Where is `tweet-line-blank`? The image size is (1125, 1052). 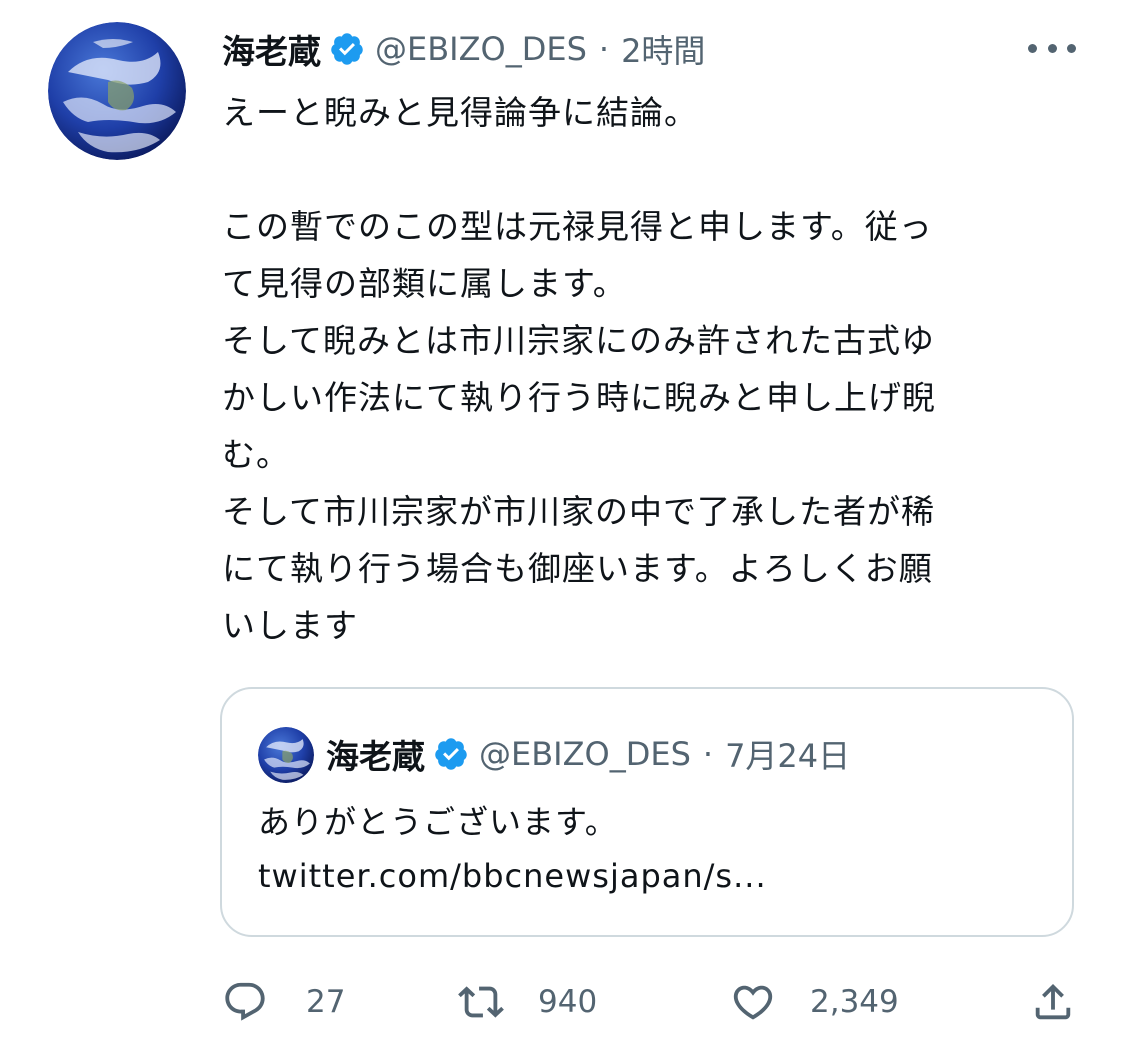 tweet-line-blank is located at coordinates (642, 169).